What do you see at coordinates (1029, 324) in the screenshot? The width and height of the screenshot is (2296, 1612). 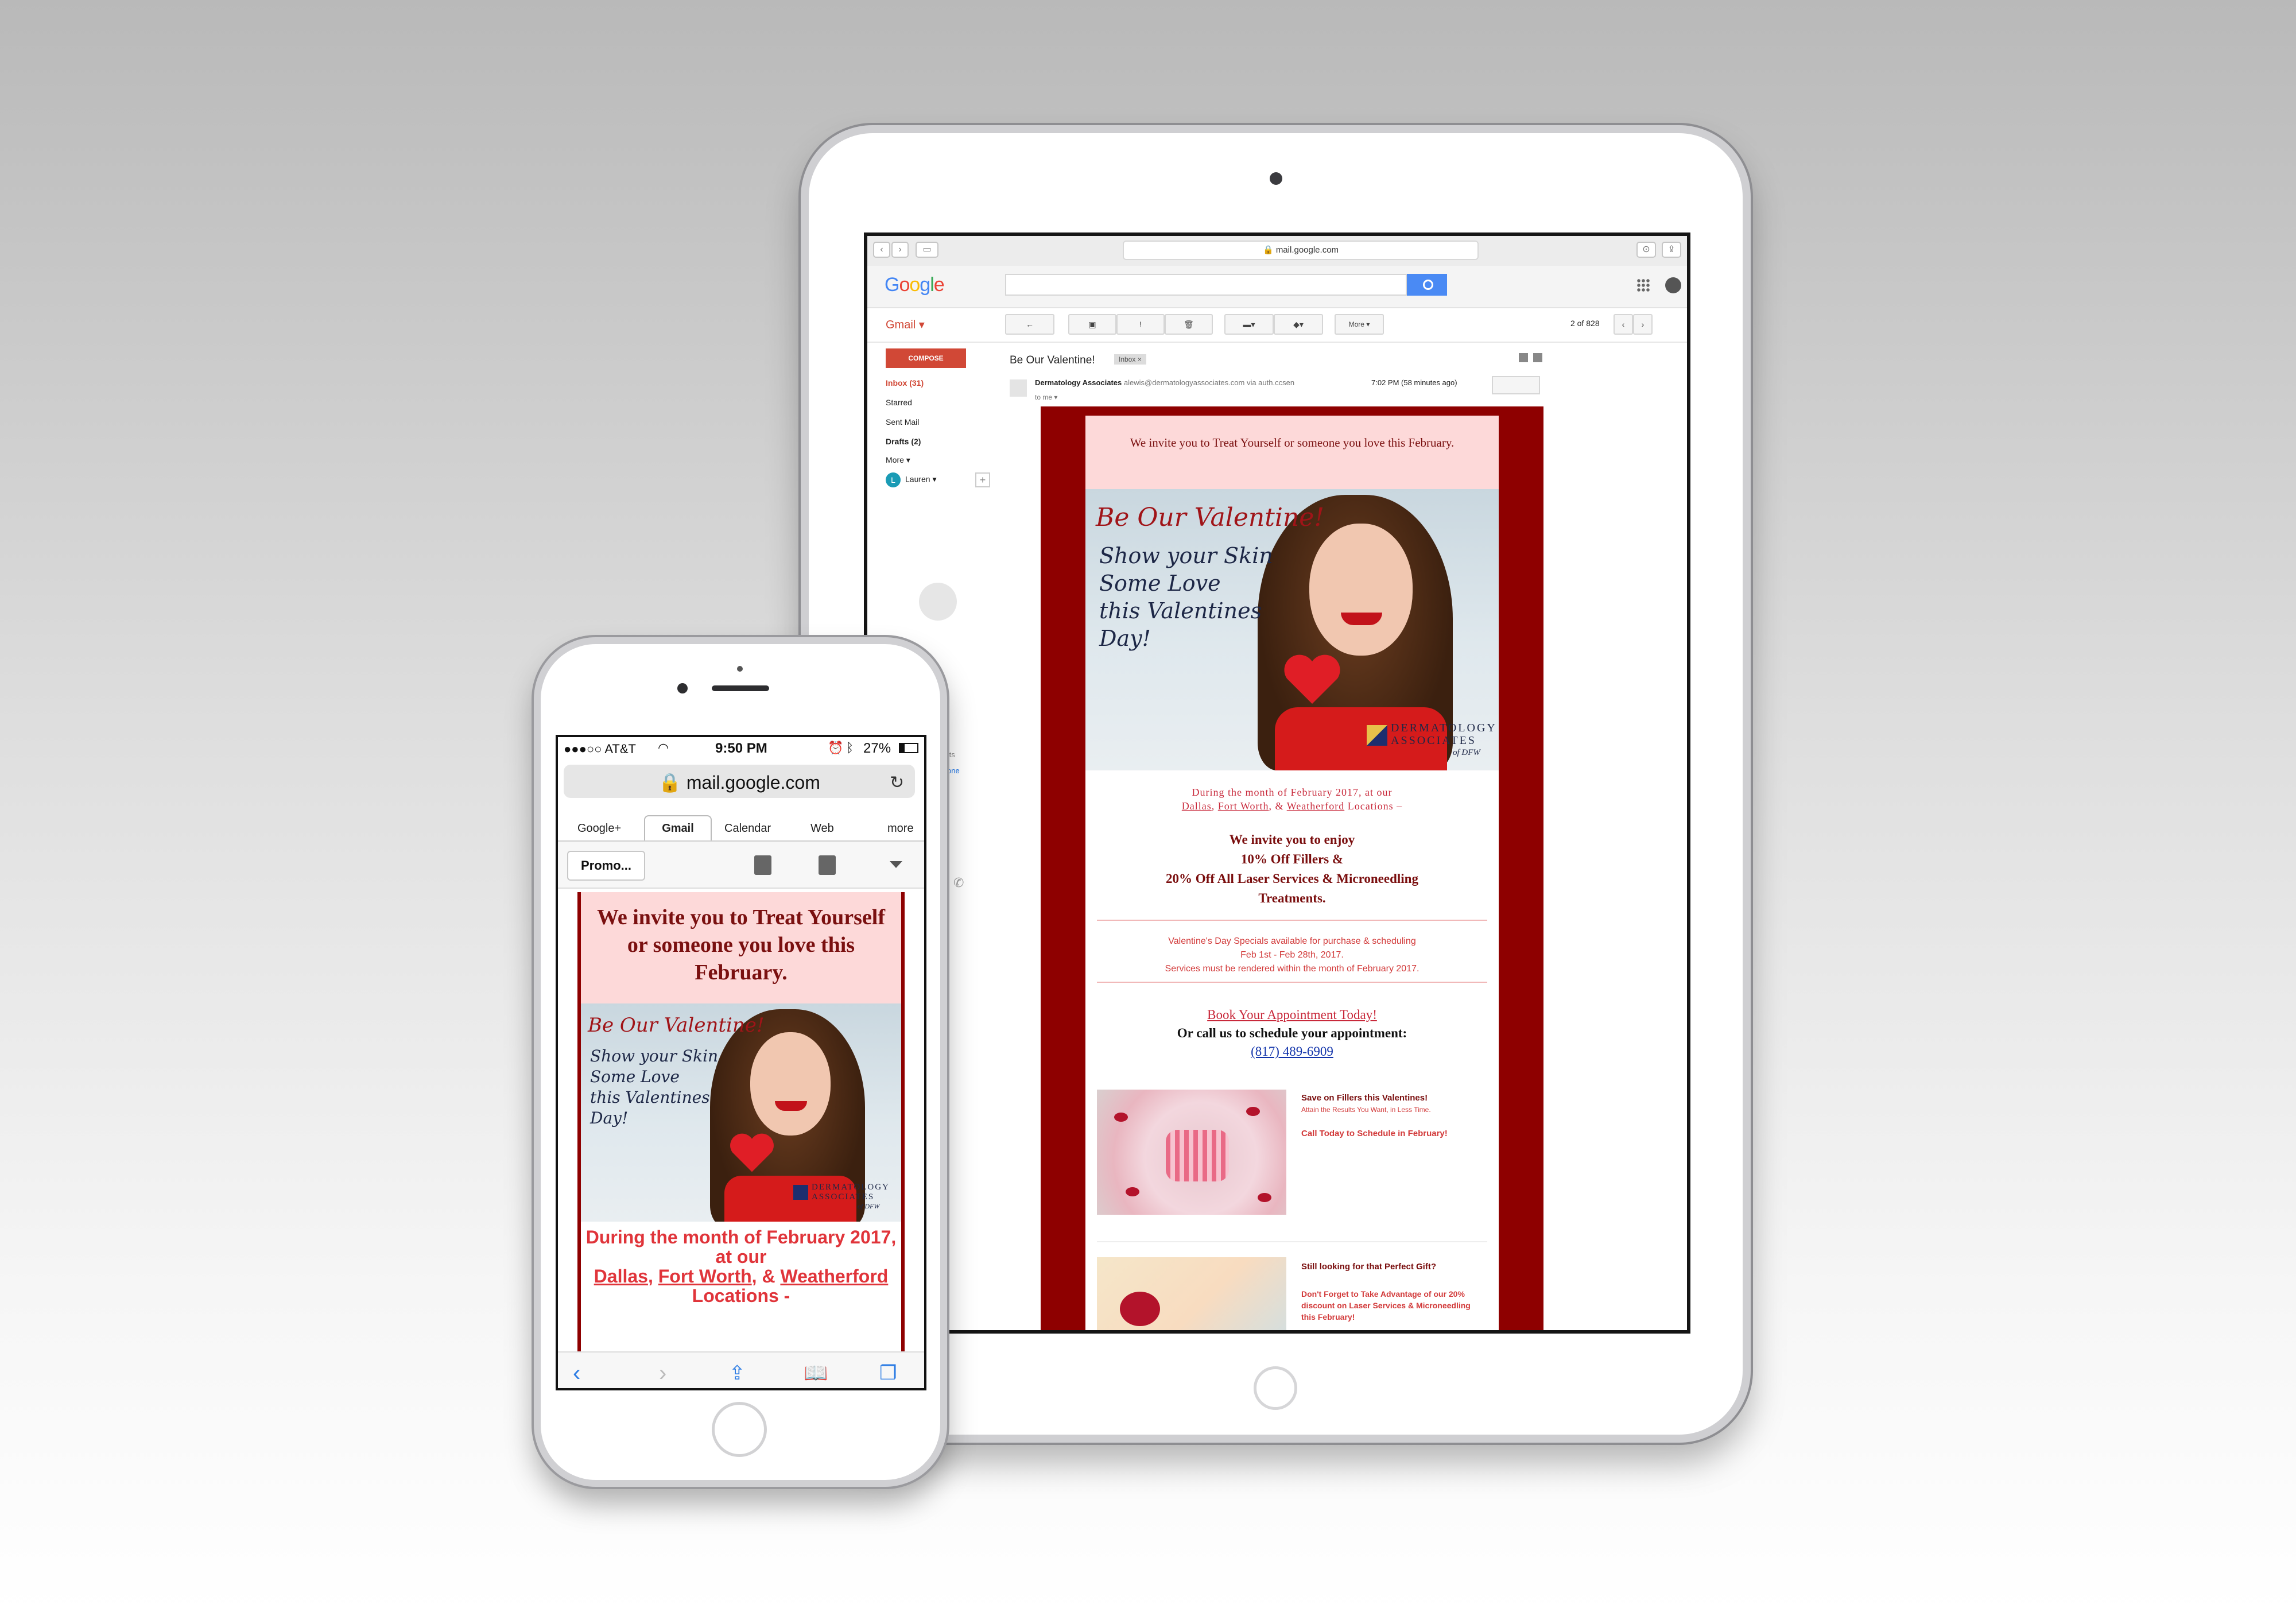 I see `back-to-inbox-button: ←` at bounding box center [1029, 324].